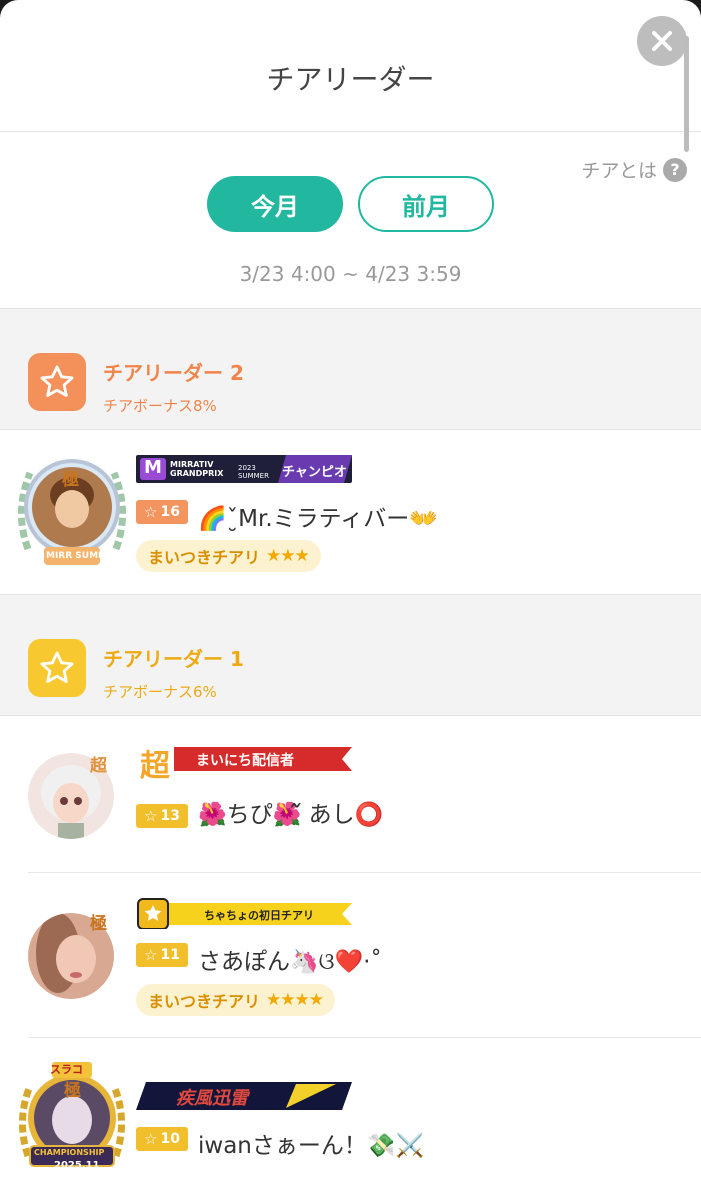 Image resolution: width=701 pixels, height=1200 pixels. I want to click on banner-year: 2023 SUMMER, so click(253, 472).